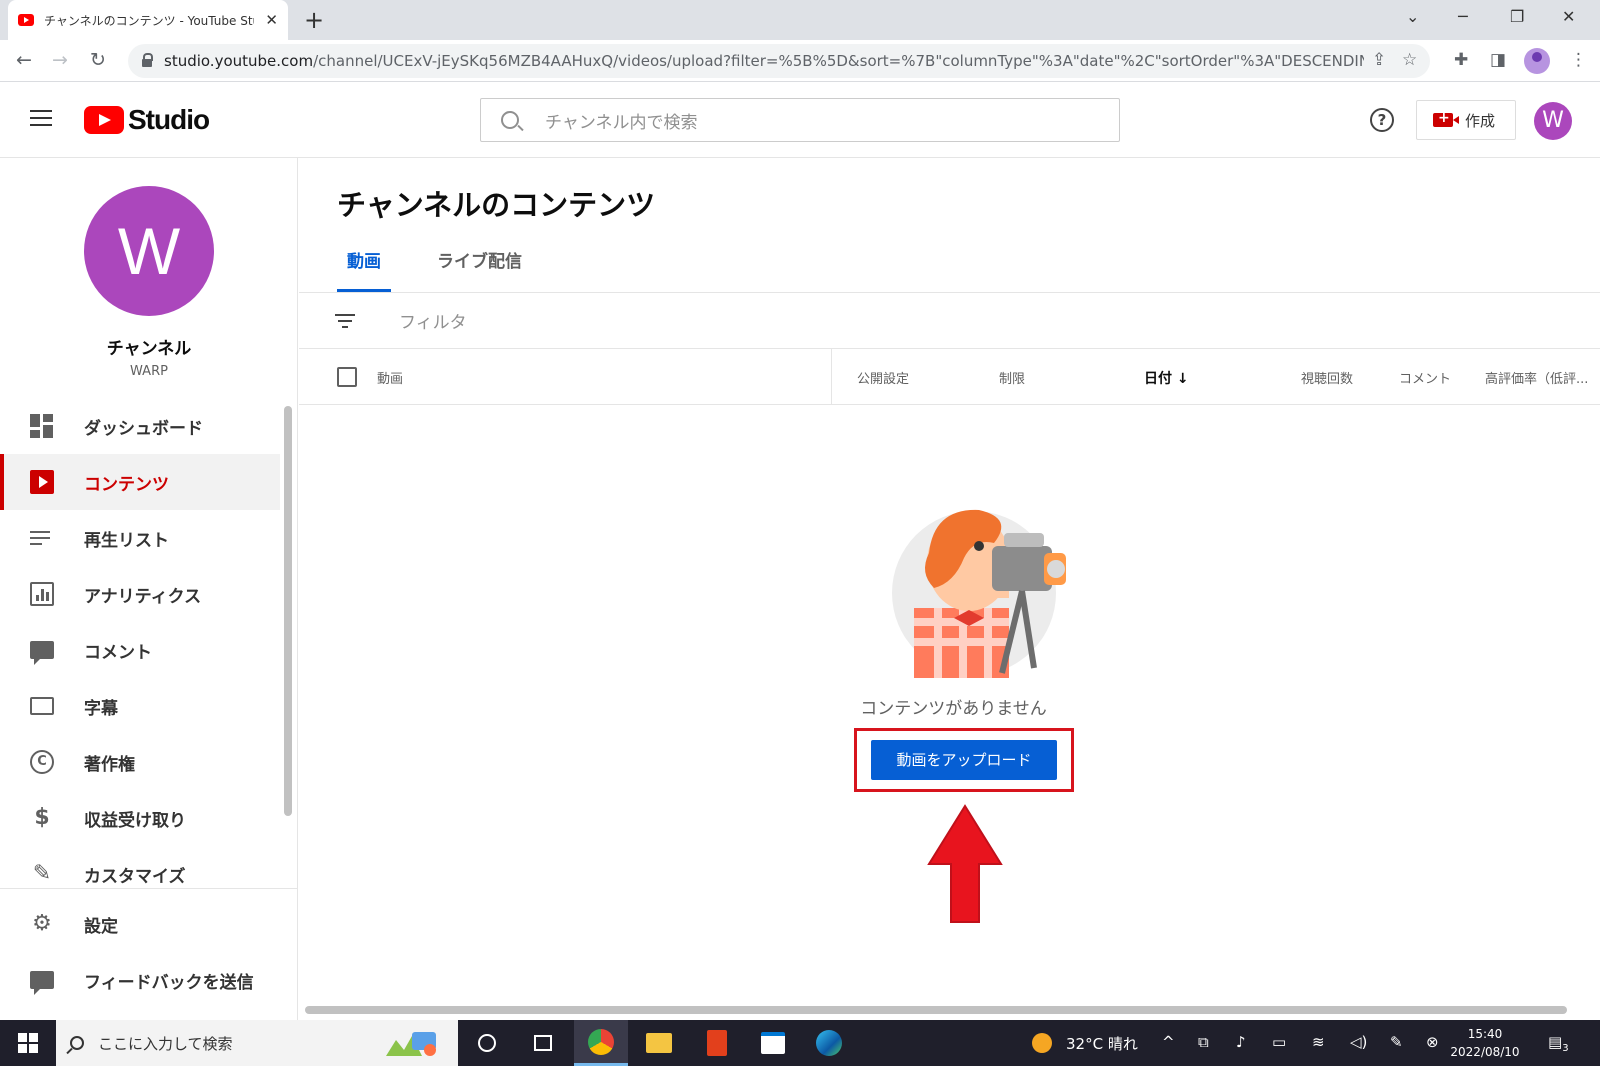 The height and width of the screenshot is (1066, 1600). Describe the element at coordinates (24, 60) in the screenshot. I see `back-icon: ←` at that location.